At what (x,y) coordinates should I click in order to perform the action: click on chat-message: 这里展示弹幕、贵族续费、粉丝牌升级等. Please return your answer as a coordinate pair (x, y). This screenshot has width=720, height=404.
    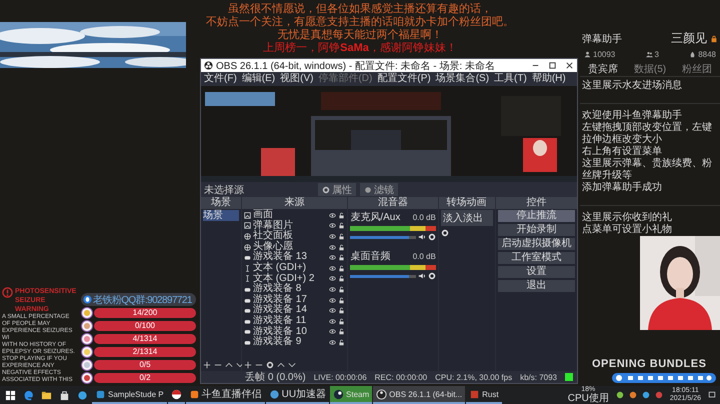
    Looking at the image, I should click on (647, 170).